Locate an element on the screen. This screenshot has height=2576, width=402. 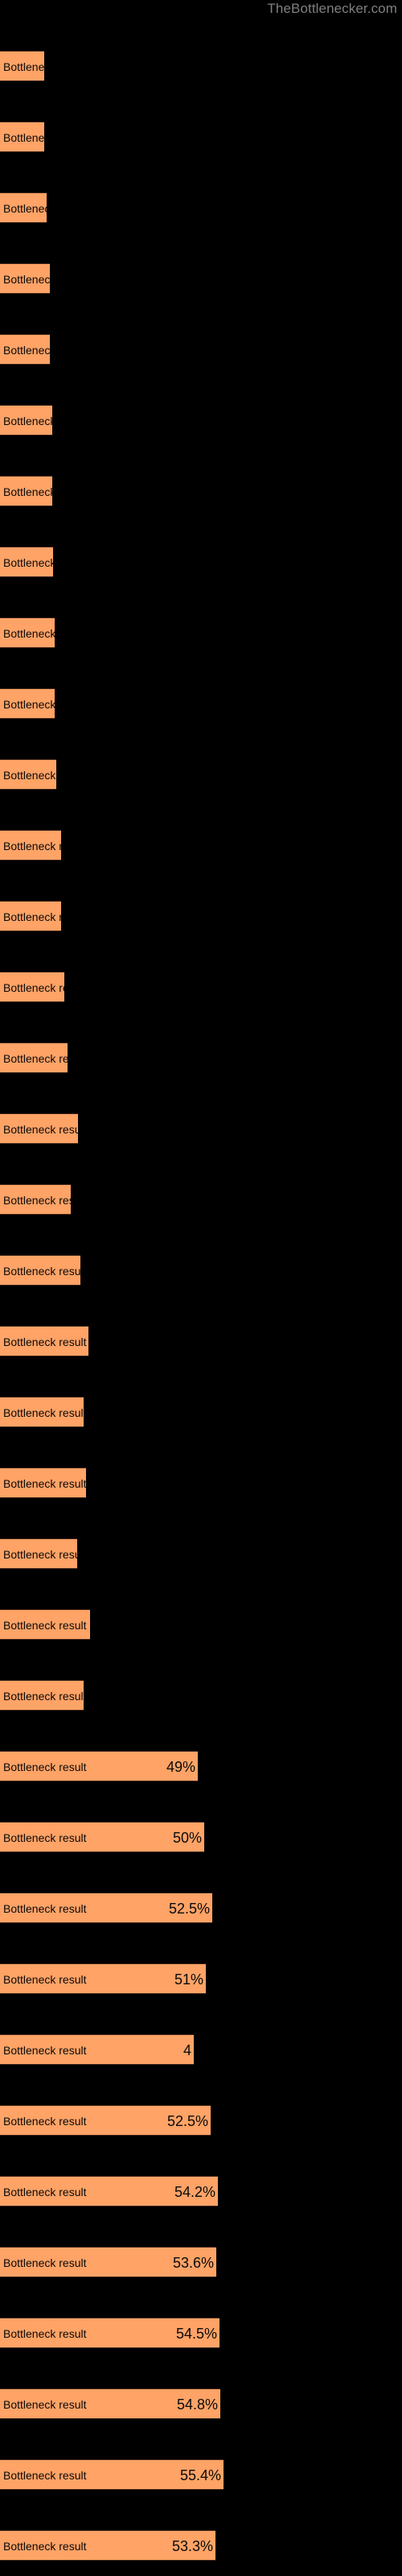
bar-row: Bottleneck result 4 is located at coordinates (97, 2049).